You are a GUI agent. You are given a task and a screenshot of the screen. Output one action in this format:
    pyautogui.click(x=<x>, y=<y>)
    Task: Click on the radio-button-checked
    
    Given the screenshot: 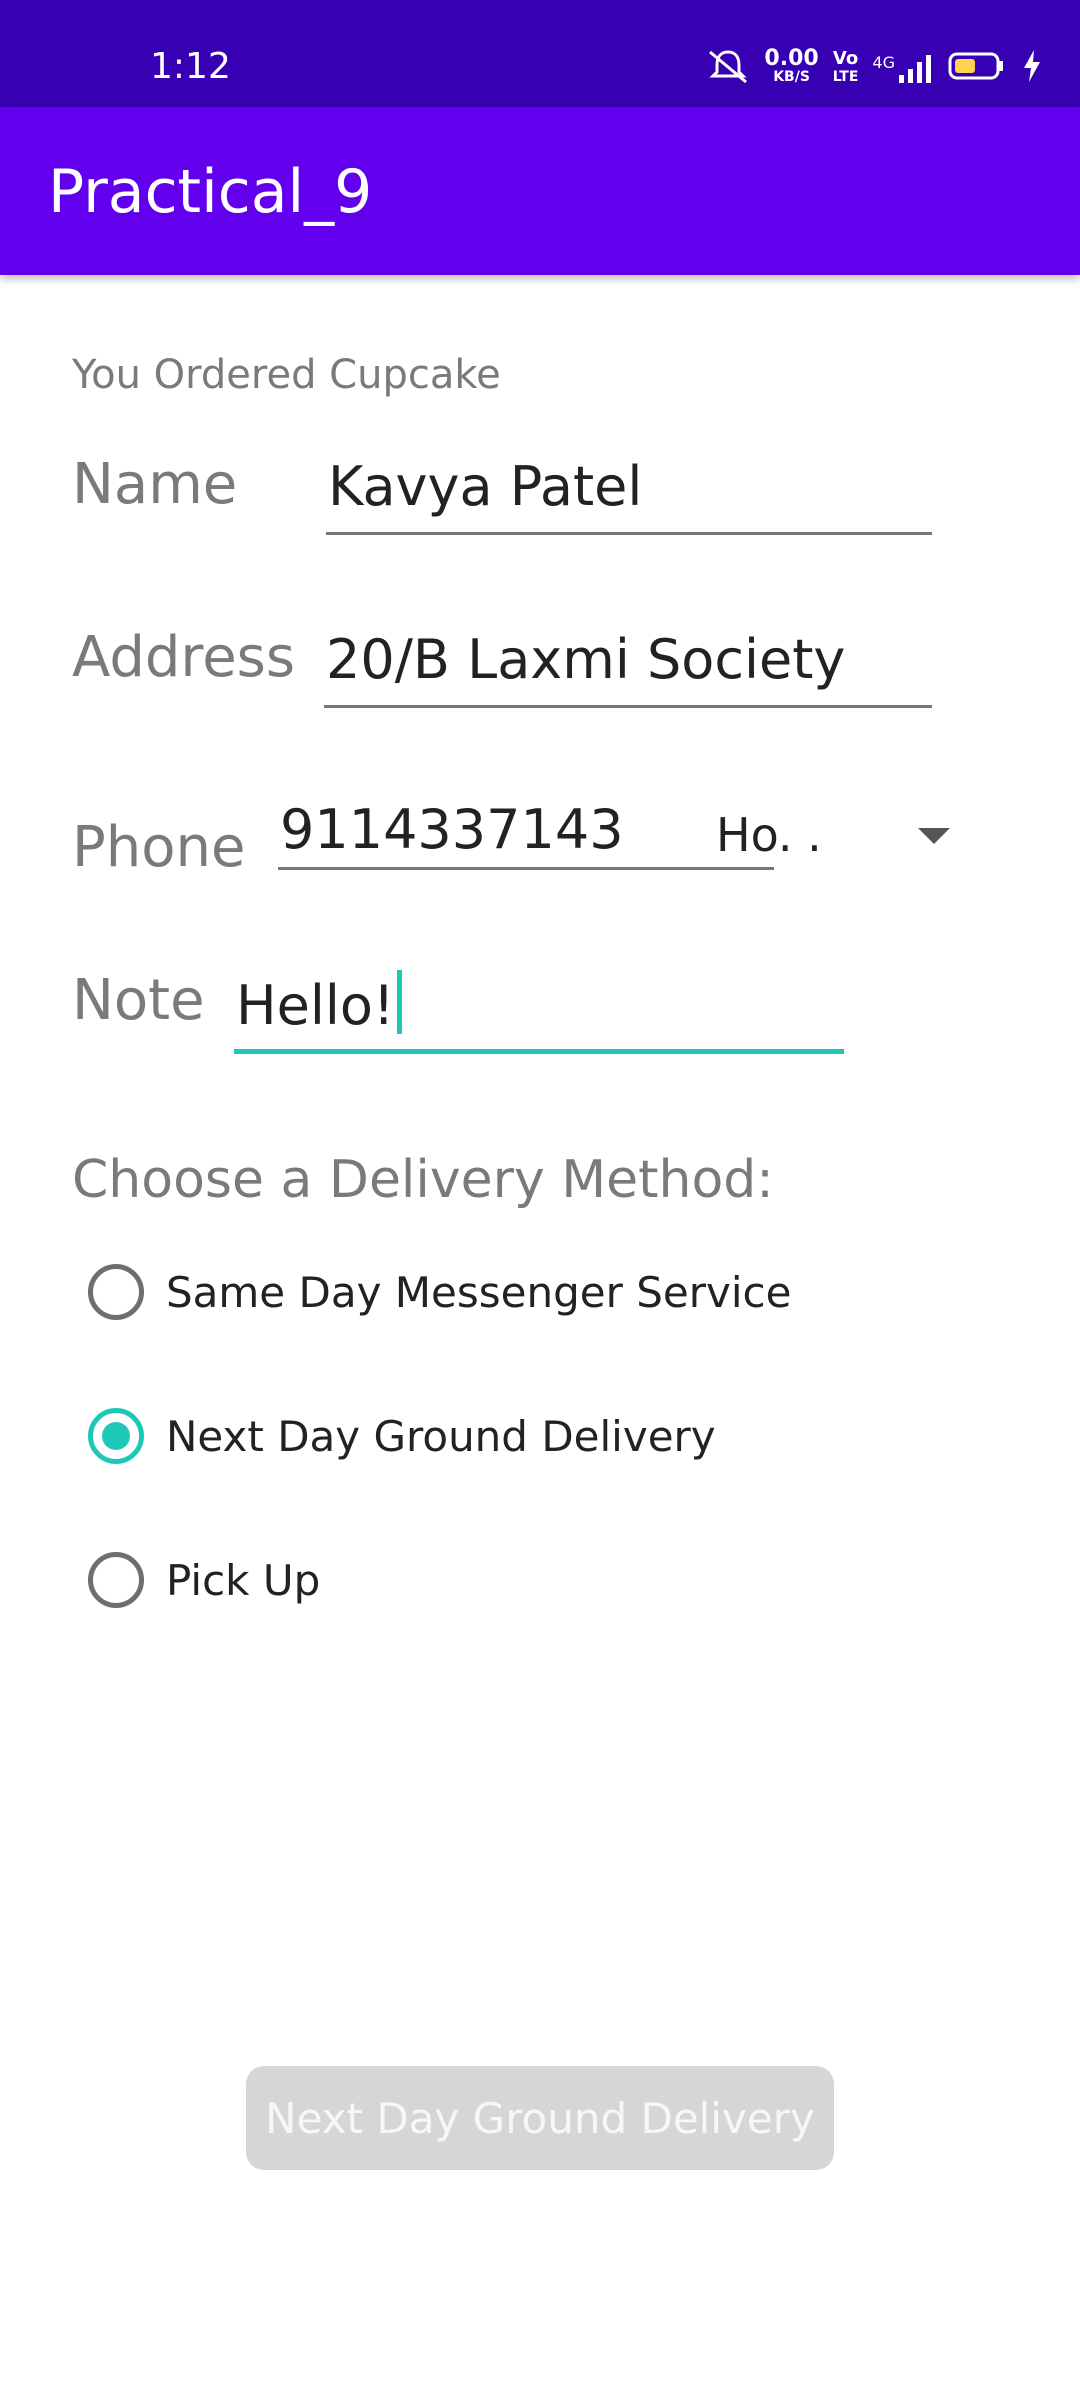 What is the action you would take?
    pyautogui.click(x=116, y=1436)
    